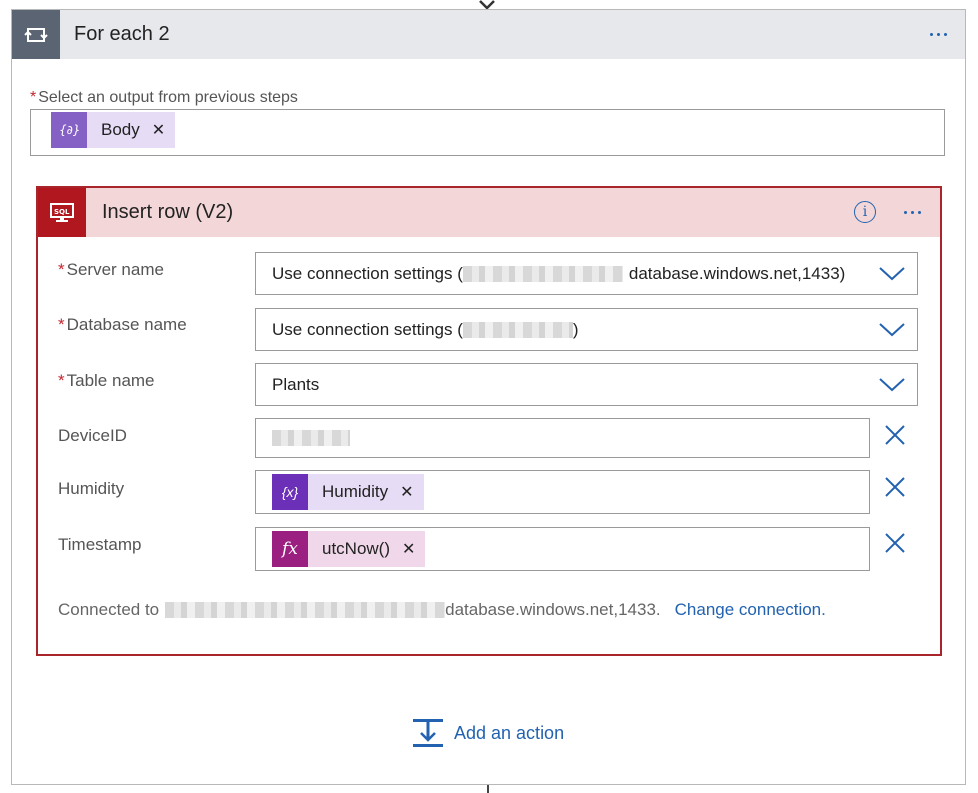 This screenshot has height=793, width=978. Describe the element at coordinates (586, 384) in the screenshot. I see `table-name-dropdown: Plants` at that location.